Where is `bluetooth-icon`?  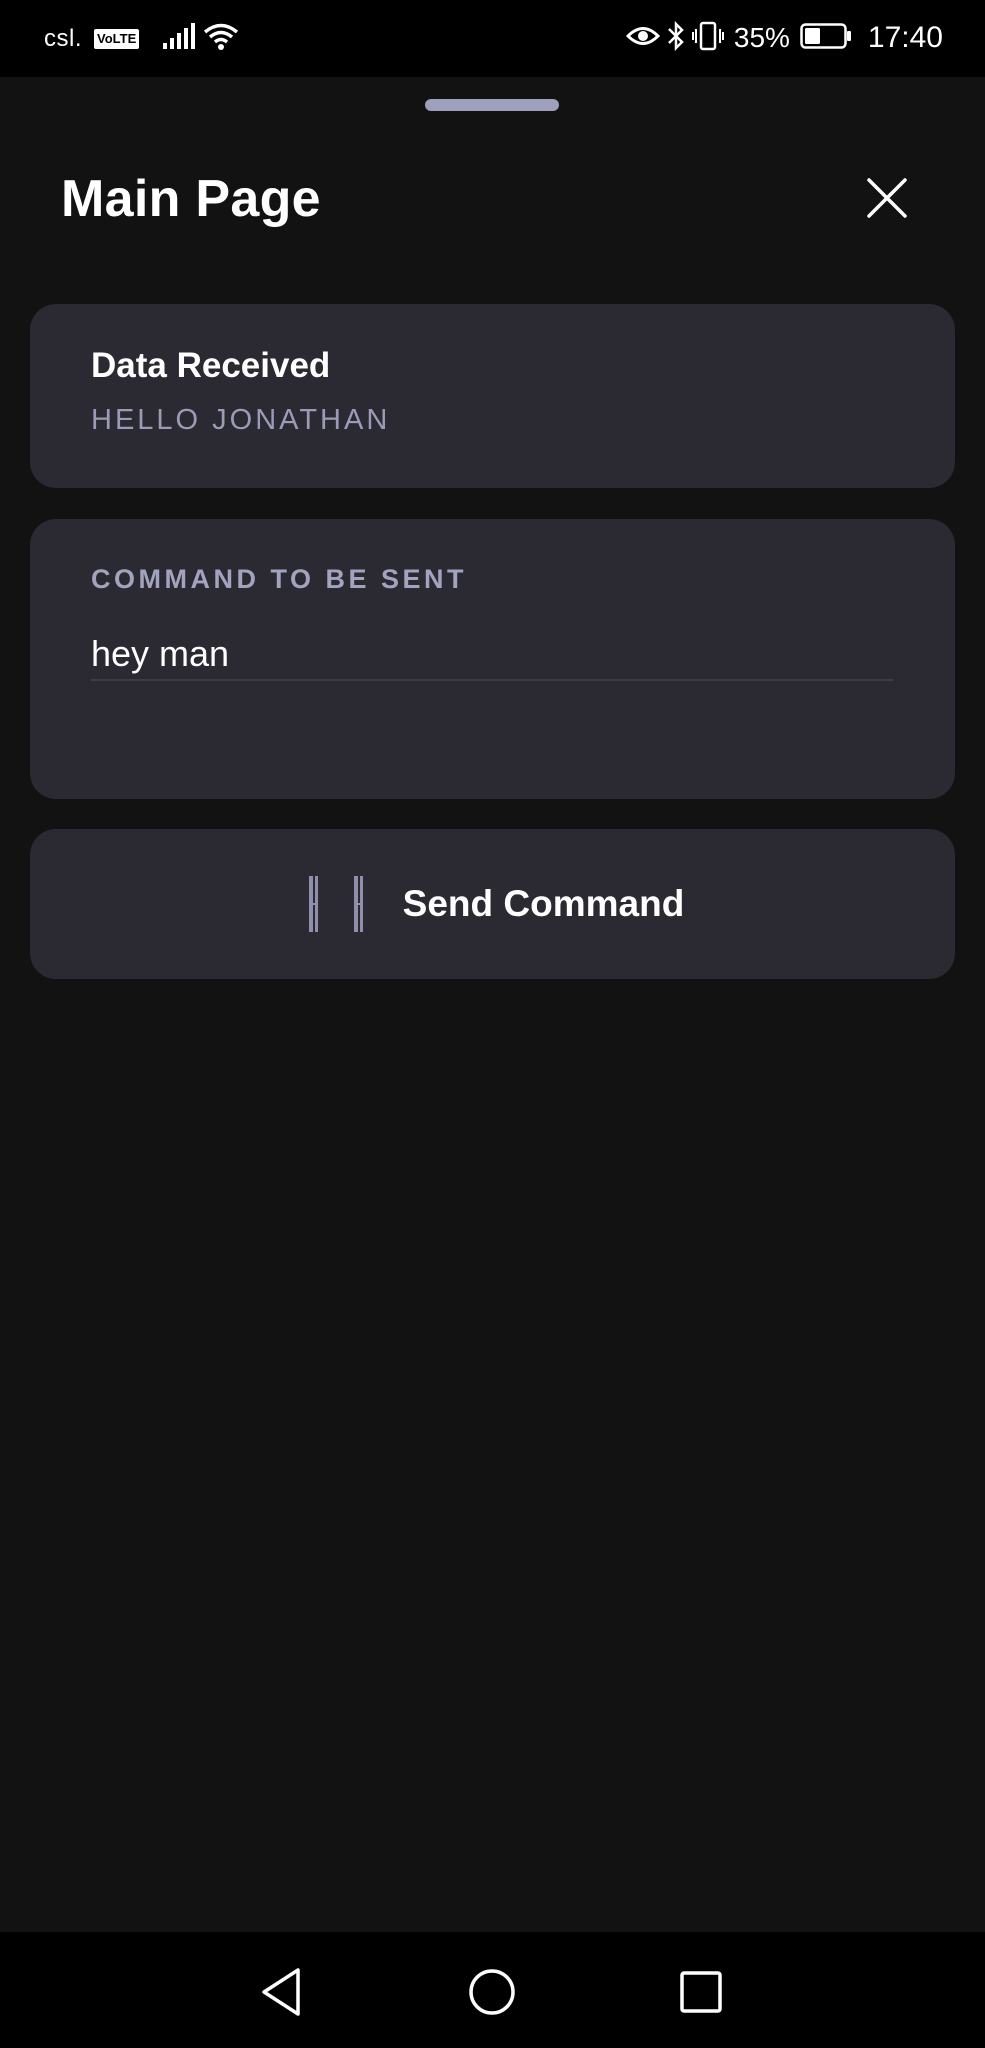
bluetooth-icon is located at coordinates (676, 38).